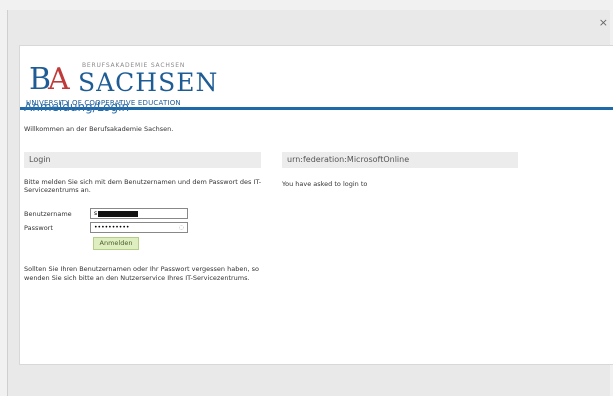  What do you see at coordinates (118, 213) in the screenshot?
I see `redaction-mask` at bounding box center [118, 213].